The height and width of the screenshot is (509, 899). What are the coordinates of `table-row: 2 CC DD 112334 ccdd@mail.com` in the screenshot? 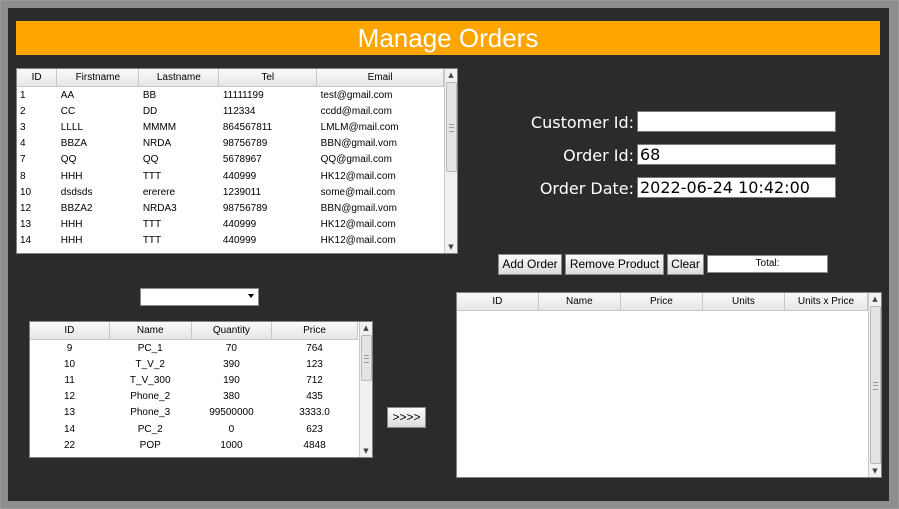 It's located at (230, 111).